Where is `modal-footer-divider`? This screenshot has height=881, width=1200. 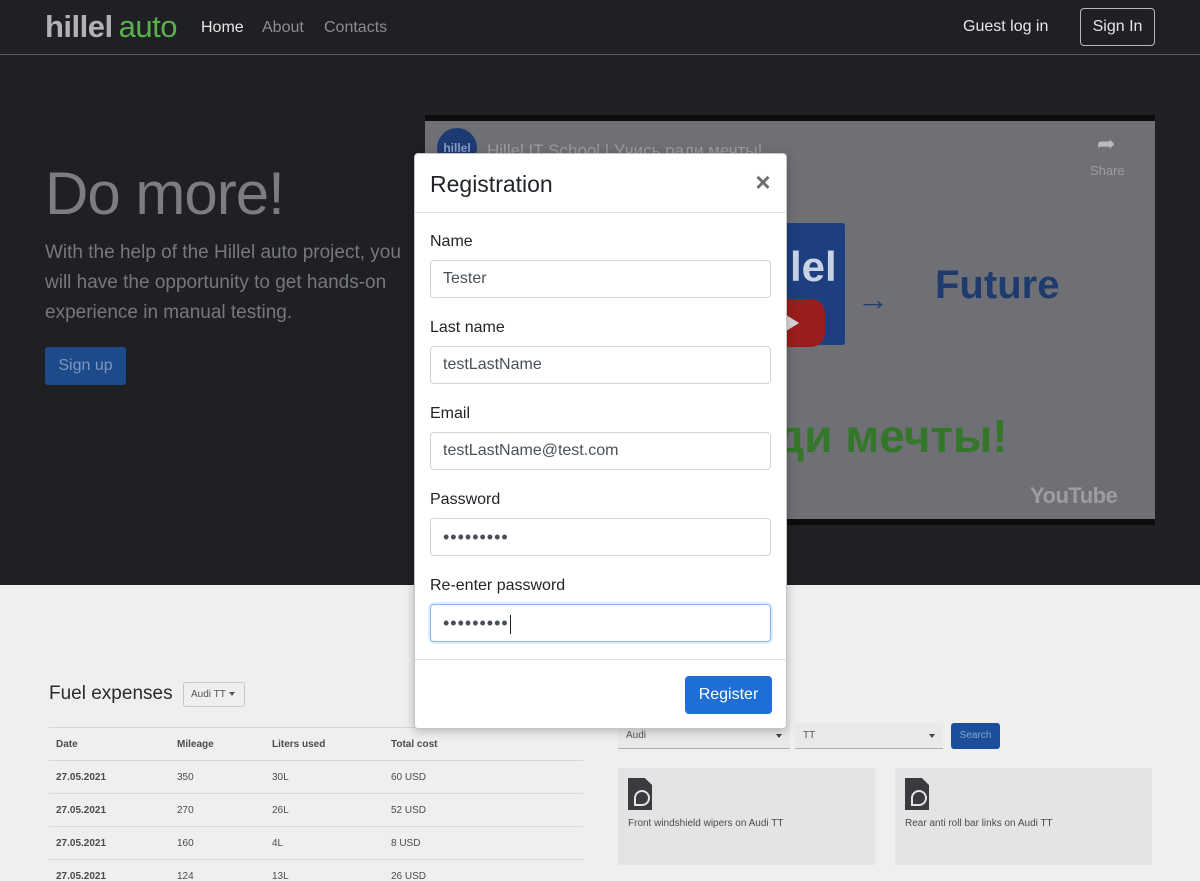 modal-footer-divider is located at coordinates (600, 659).